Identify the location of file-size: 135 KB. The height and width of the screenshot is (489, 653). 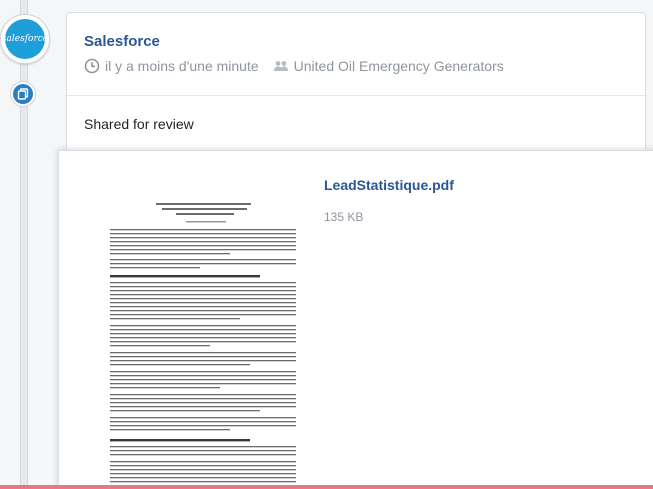
(344, 217).